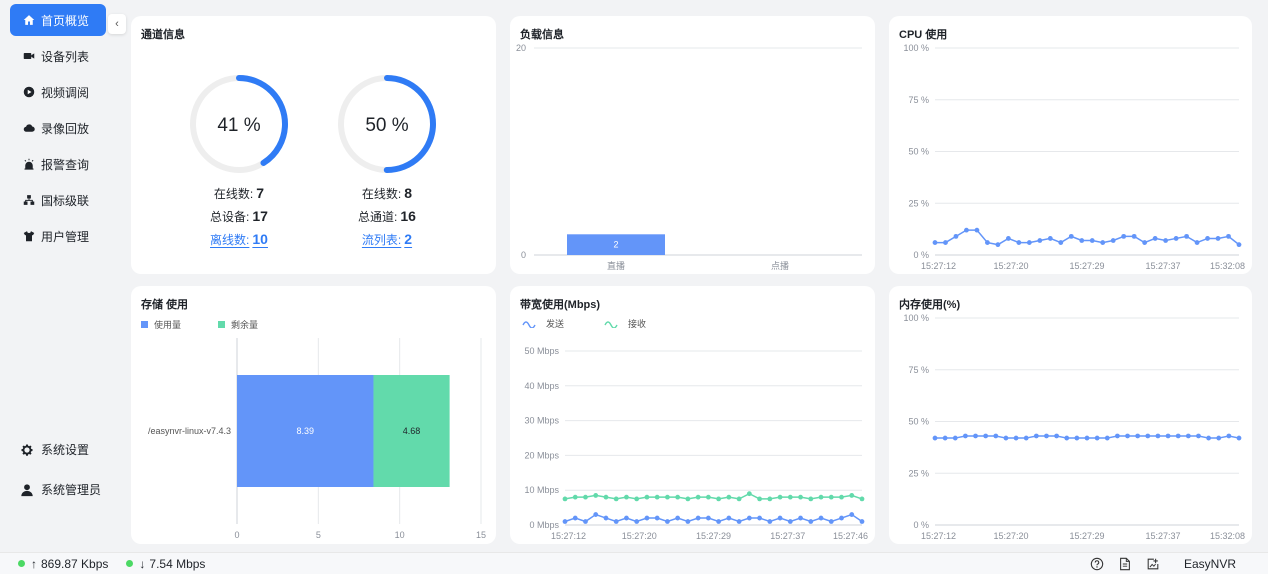 The image size is (1268, 574). Describe the element at coordinates (54, 449) in the screenshot. I see `system-settings-link: 系统设置` at that location.